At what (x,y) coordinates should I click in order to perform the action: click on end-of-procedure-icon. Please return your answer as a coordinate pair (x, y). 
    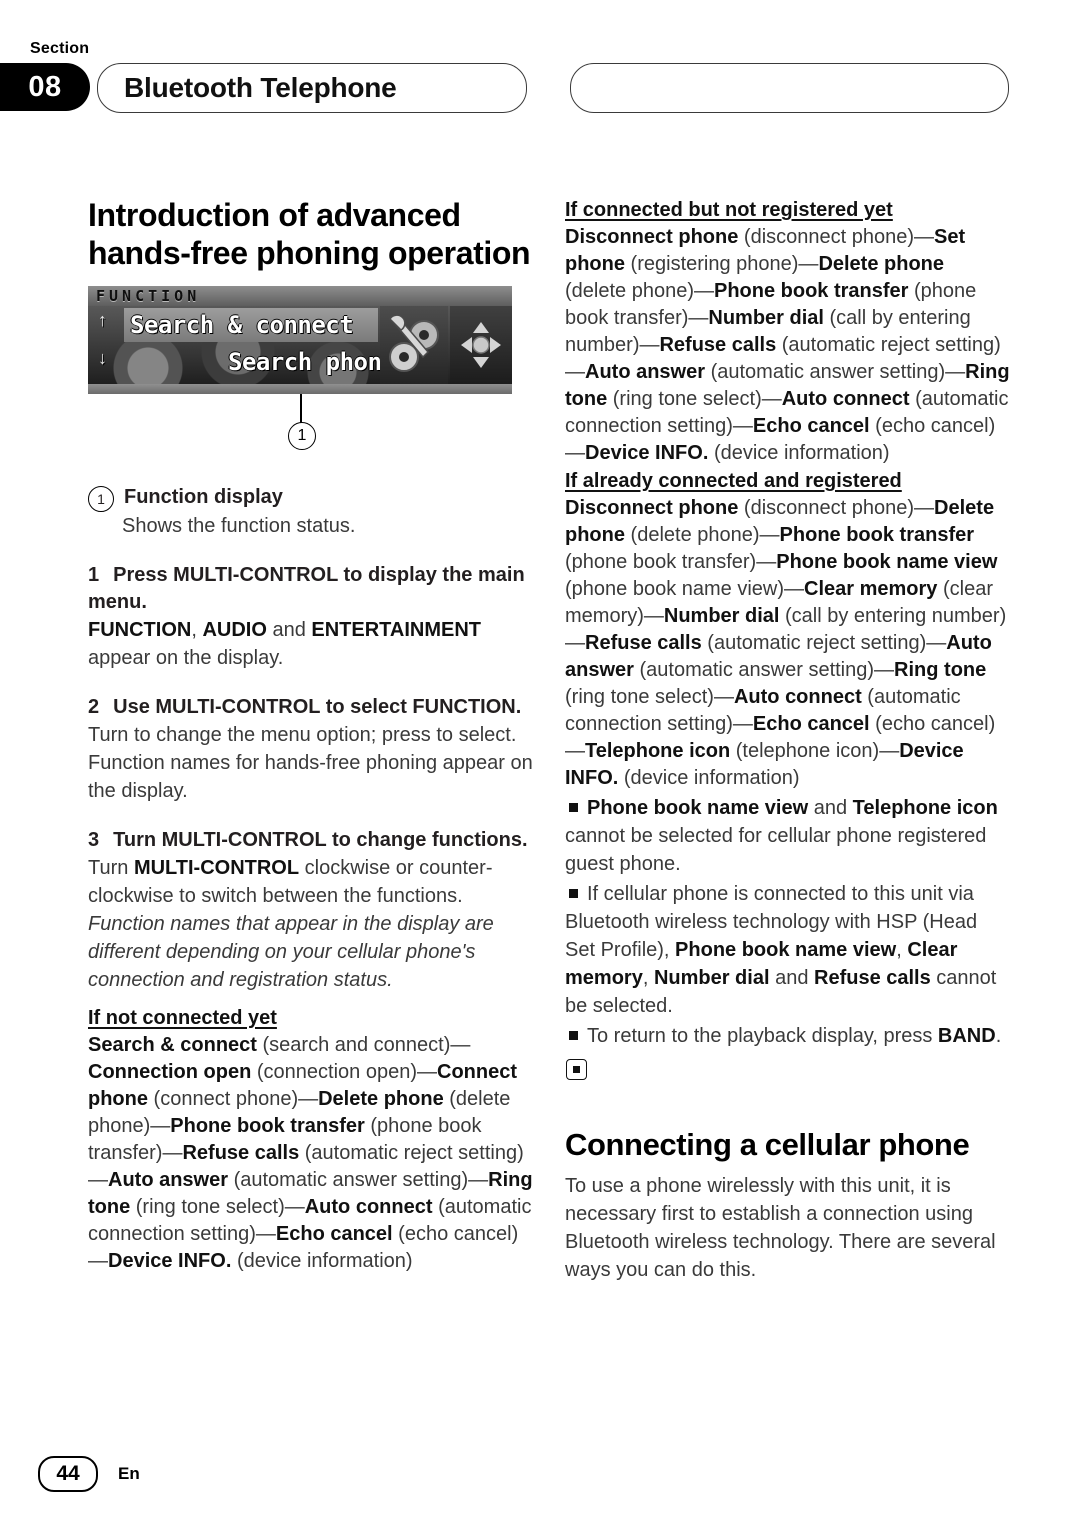
    Looking at the image, I should click on (576, 1069).